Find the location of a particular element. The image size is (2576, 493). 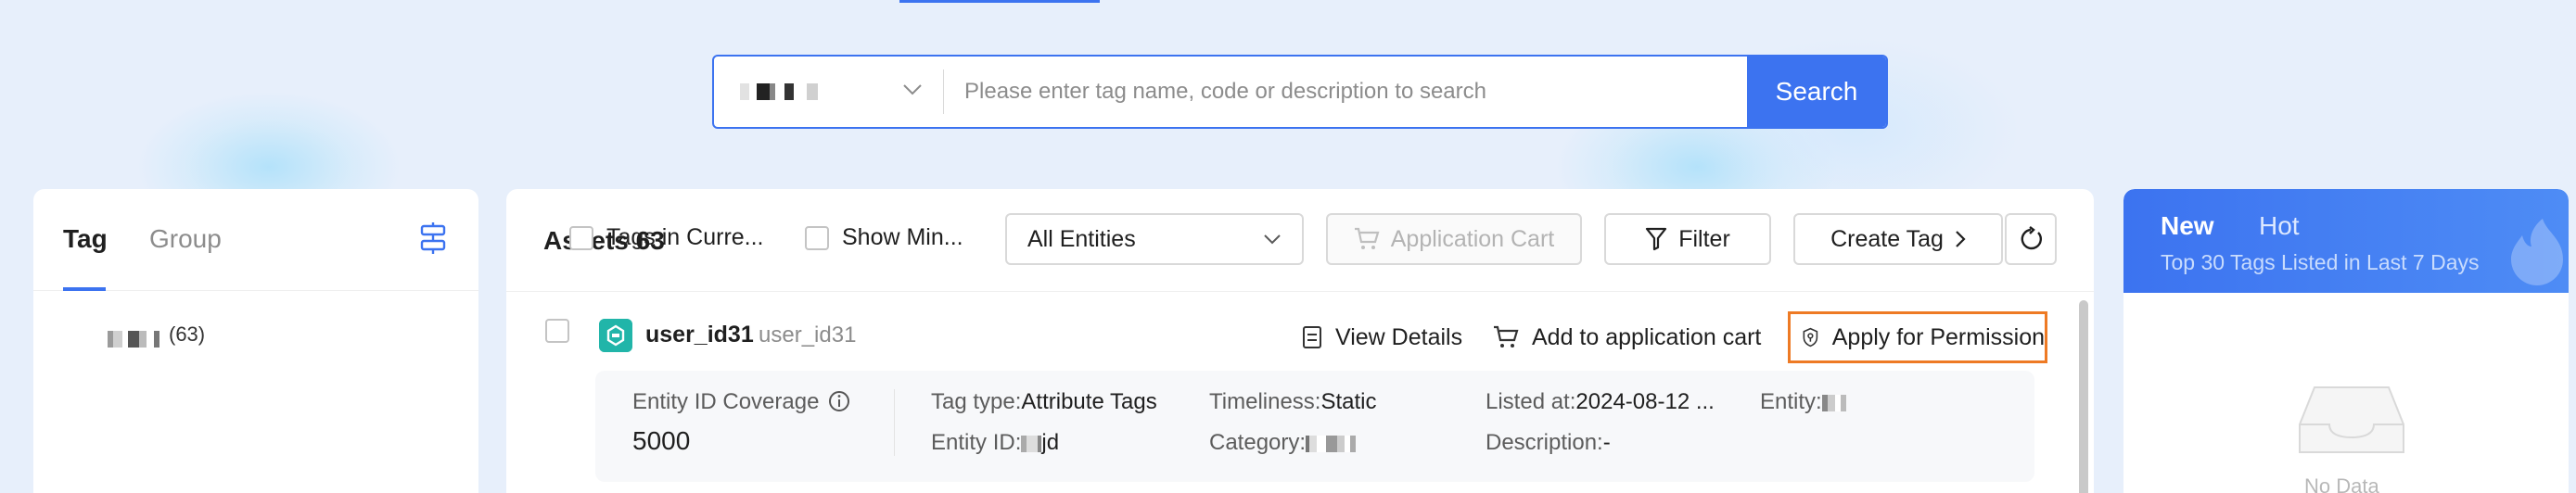

application-cart-button: Application Cart is located at coordinates (1454, 239).